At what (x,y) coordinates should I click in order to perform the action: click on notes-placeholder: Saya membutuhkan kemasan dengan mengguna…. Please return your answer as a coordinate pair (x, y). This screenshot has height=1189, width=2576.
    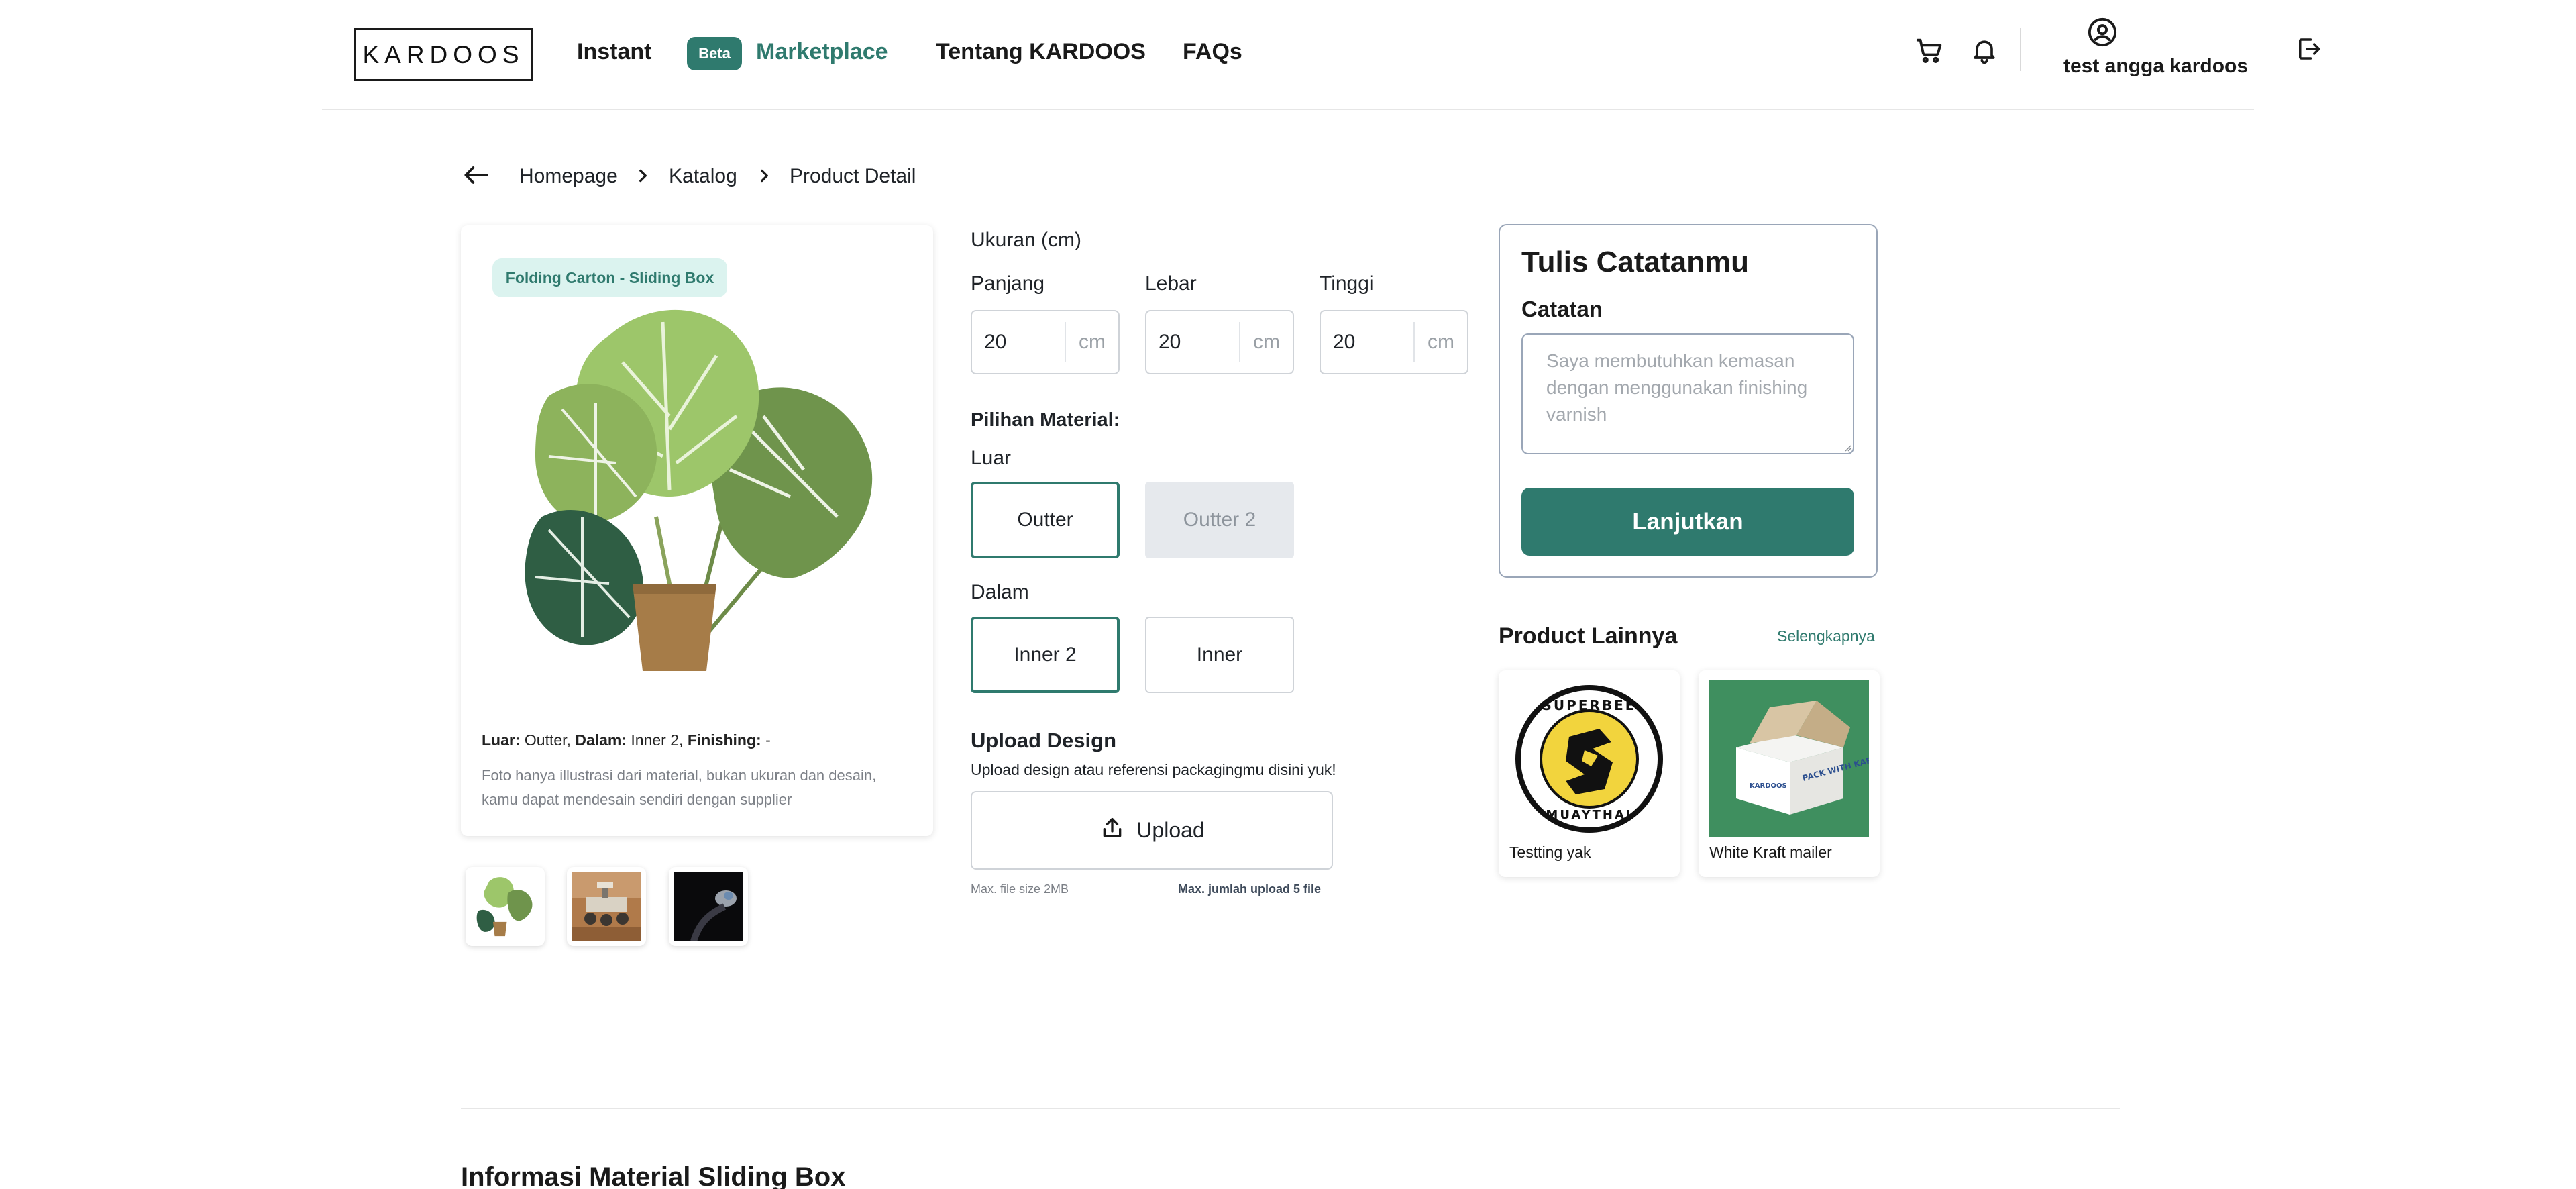
    Looking at the image, I should click on (1677, 387).